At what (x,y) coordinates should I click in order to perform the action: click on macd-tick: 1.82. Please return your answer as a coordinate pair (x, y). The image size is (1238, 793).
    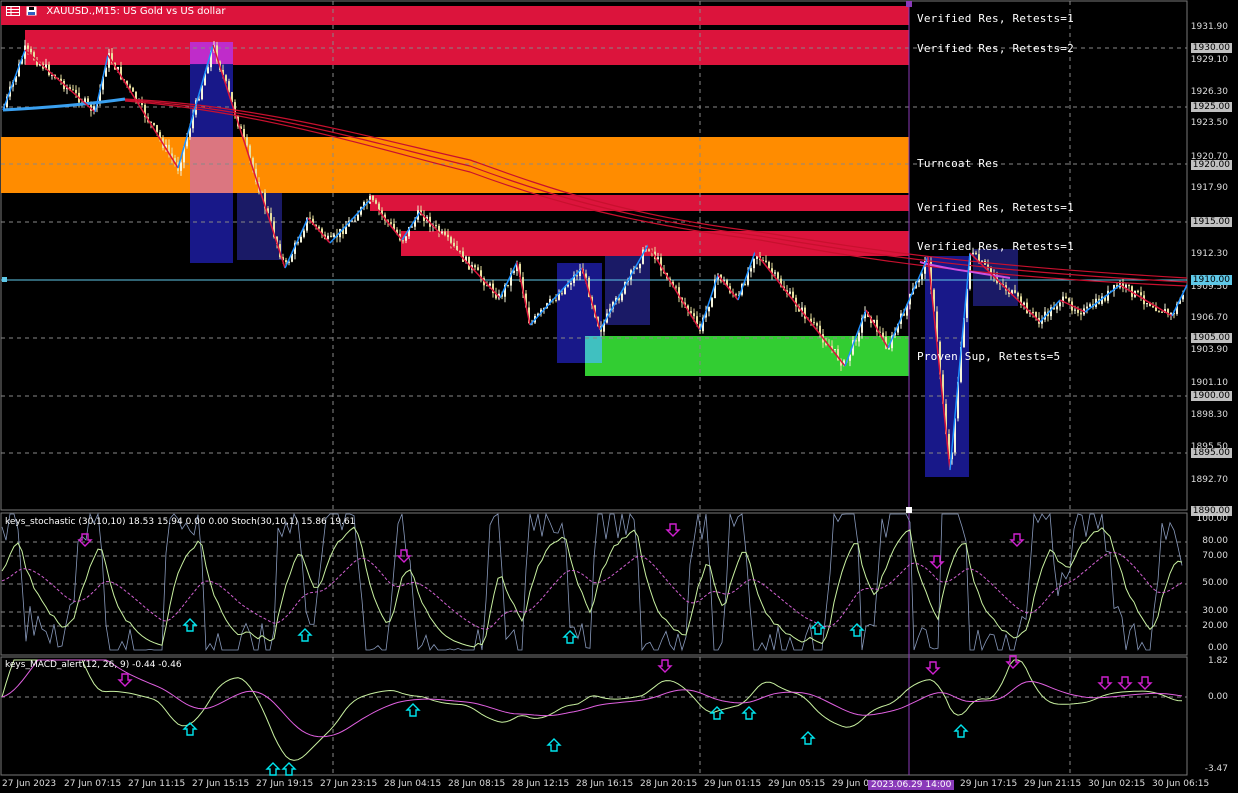
    Looking at the image, I should click on (1217, 661).